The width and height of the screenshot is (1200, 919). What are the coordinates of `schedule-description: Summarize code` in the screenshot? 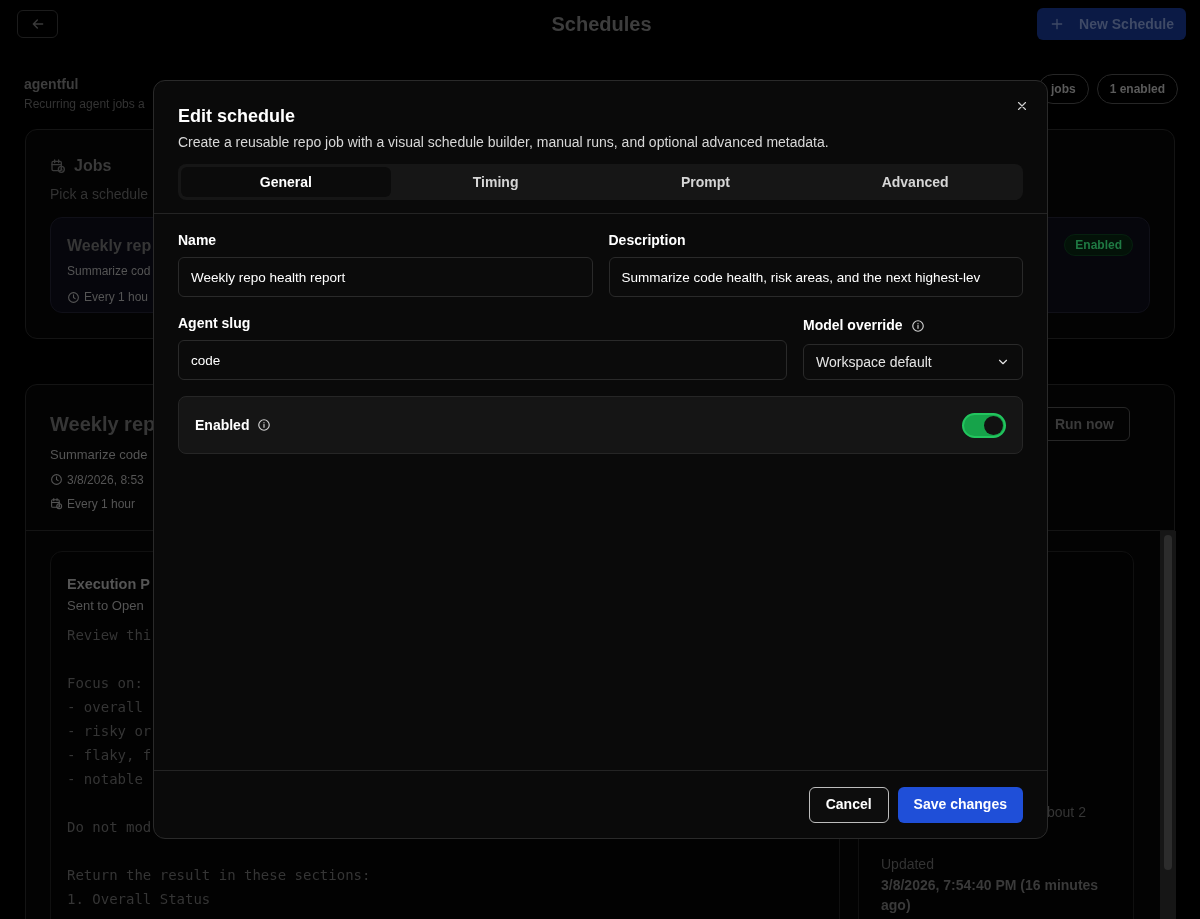 It's located at (99, 455).